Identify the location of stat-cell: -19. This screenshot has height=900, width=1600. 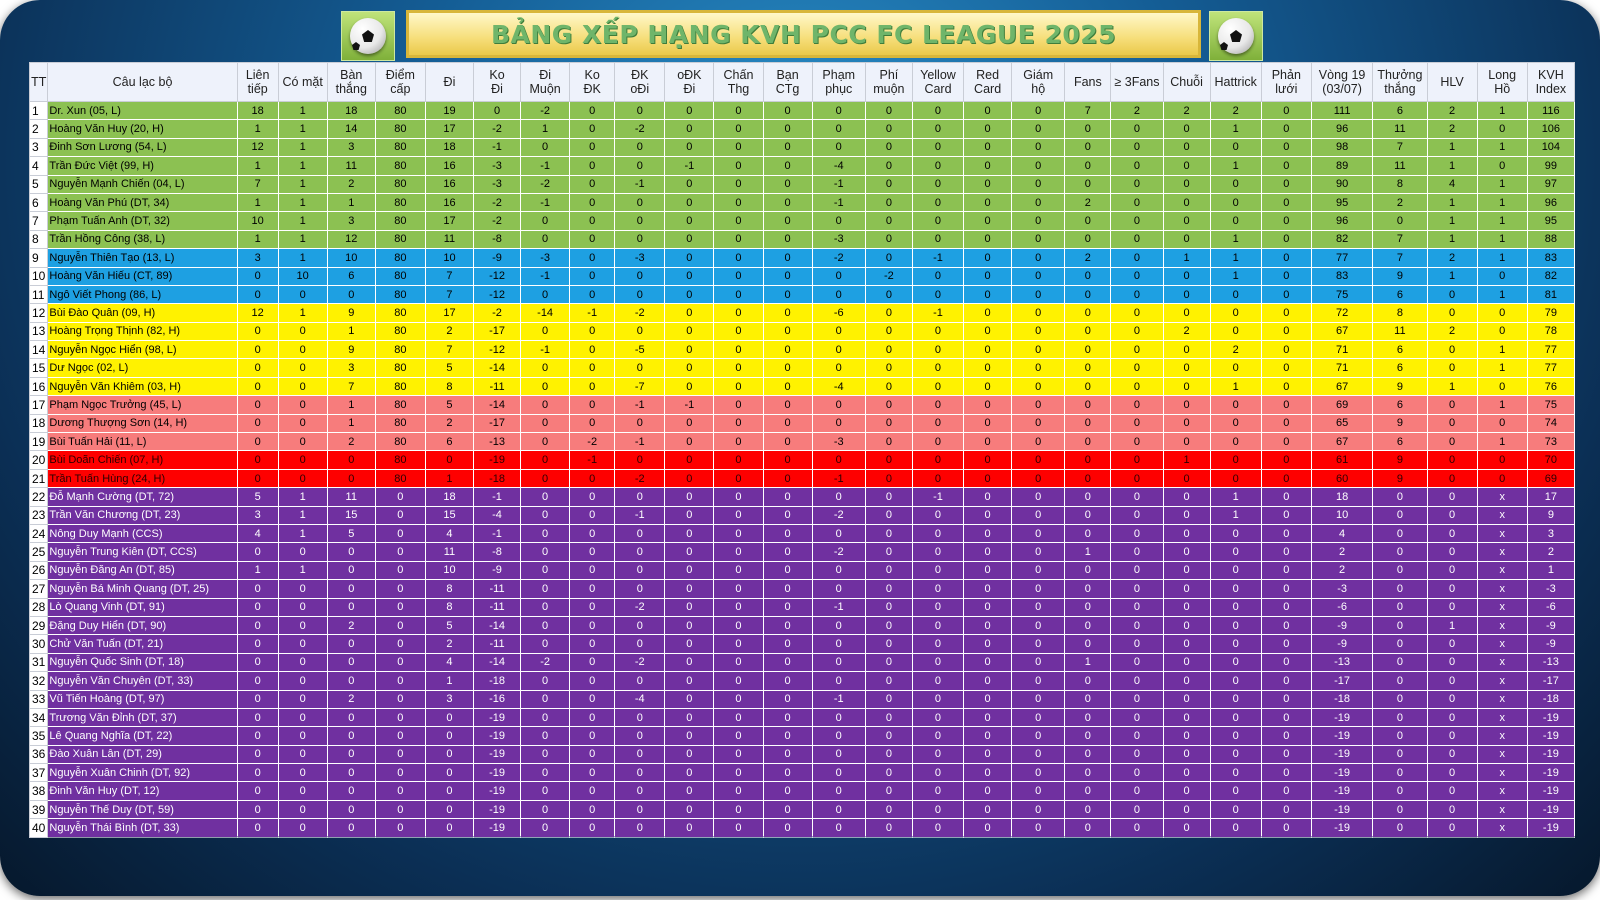
(1342, 754).